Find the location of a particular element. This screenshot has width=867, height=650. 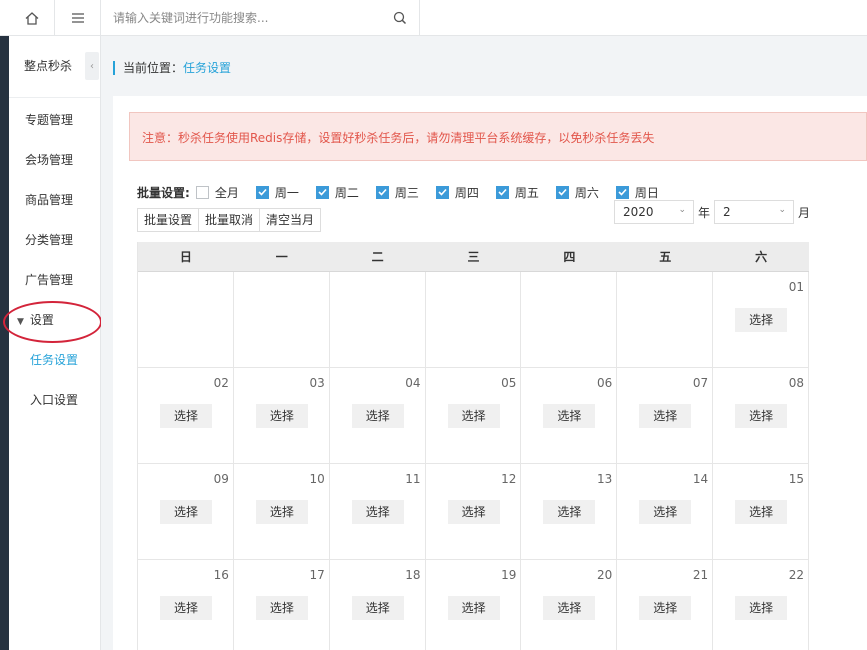

breadcrumb-current: 任务设置 is located at coordinates (207, 68).